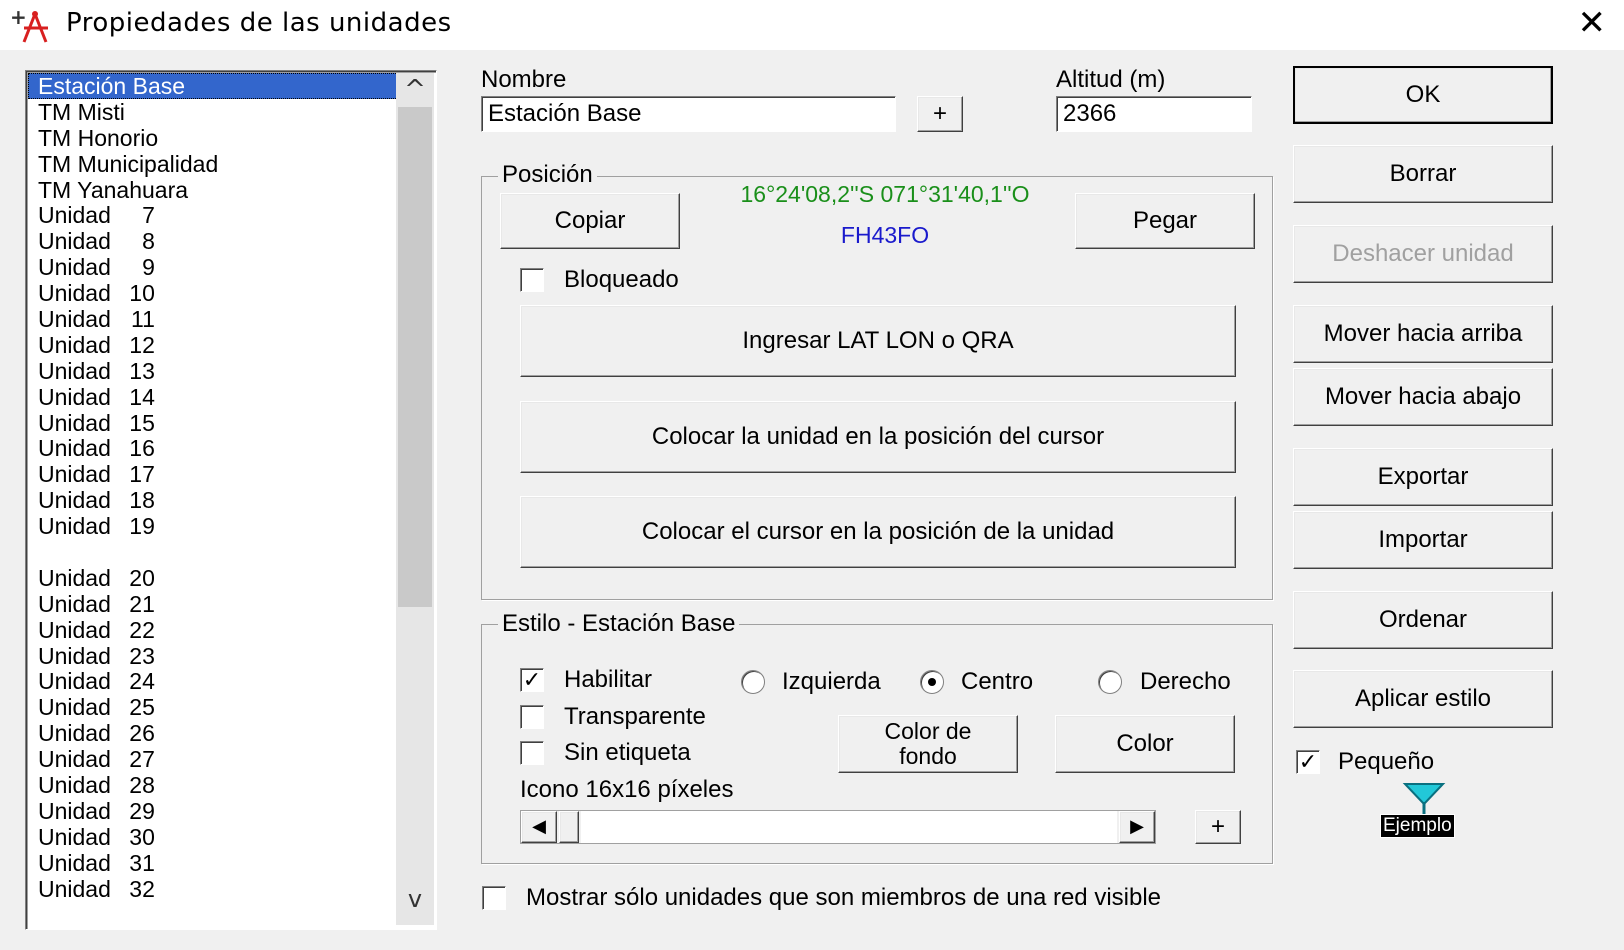  Describe the element at coordinates (148, 241) in the screenshot. I see `list-item-number: 8` at that location.